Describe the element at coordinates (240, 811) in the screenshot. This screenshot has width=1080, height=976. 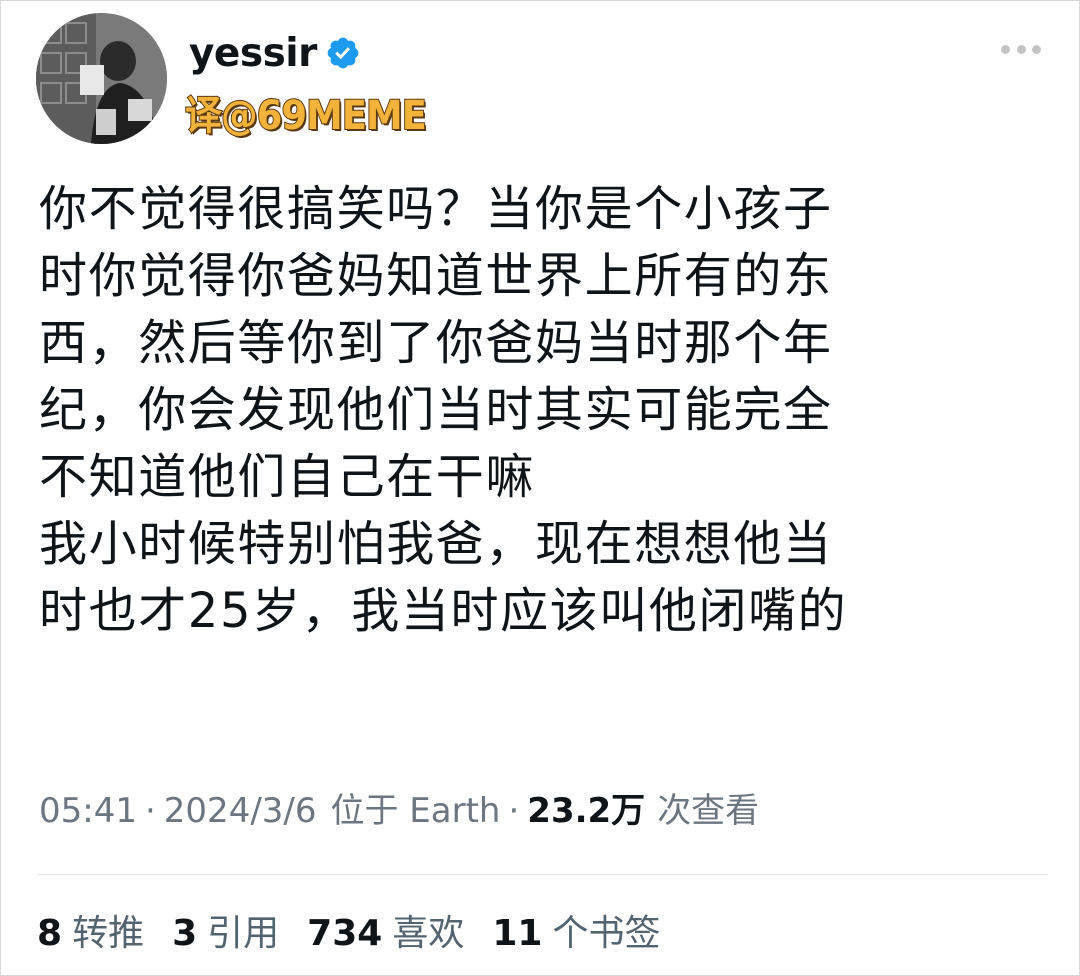
I see `tweet-date: 2024/3/6` at that location.